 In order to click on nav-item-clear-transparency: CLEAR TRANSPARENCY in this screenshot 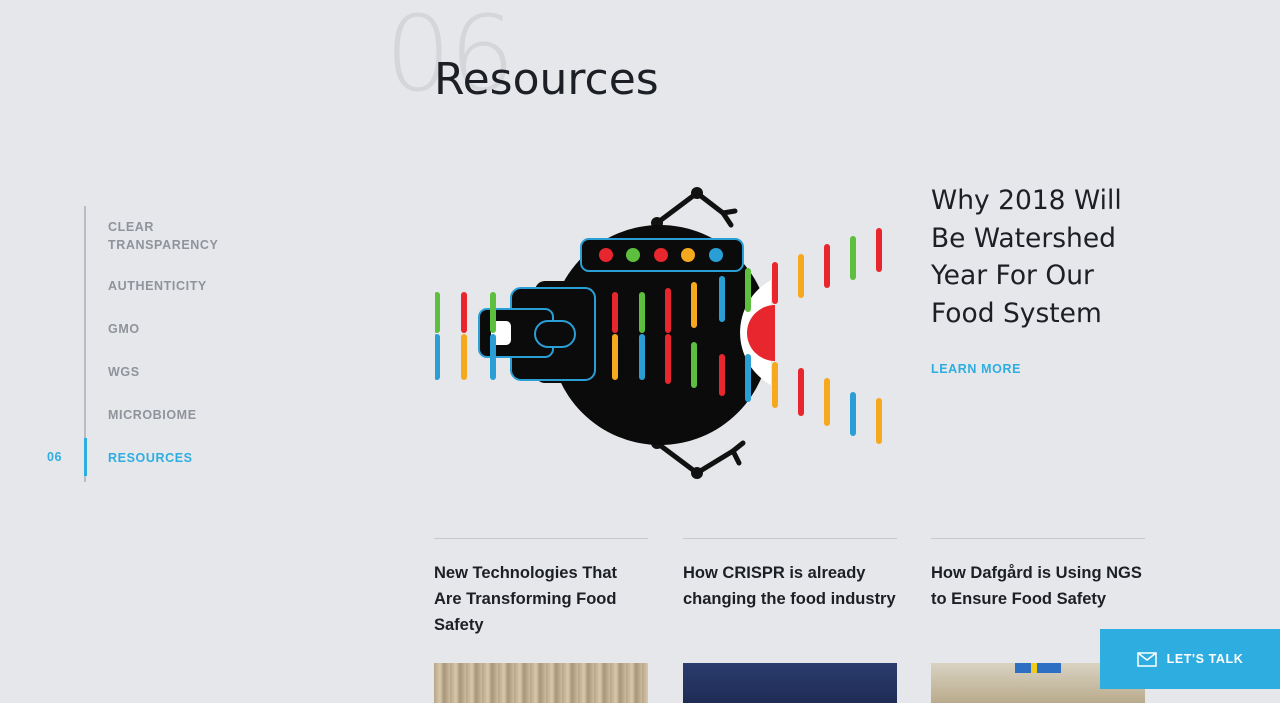, I will do `click(173, 236)`.